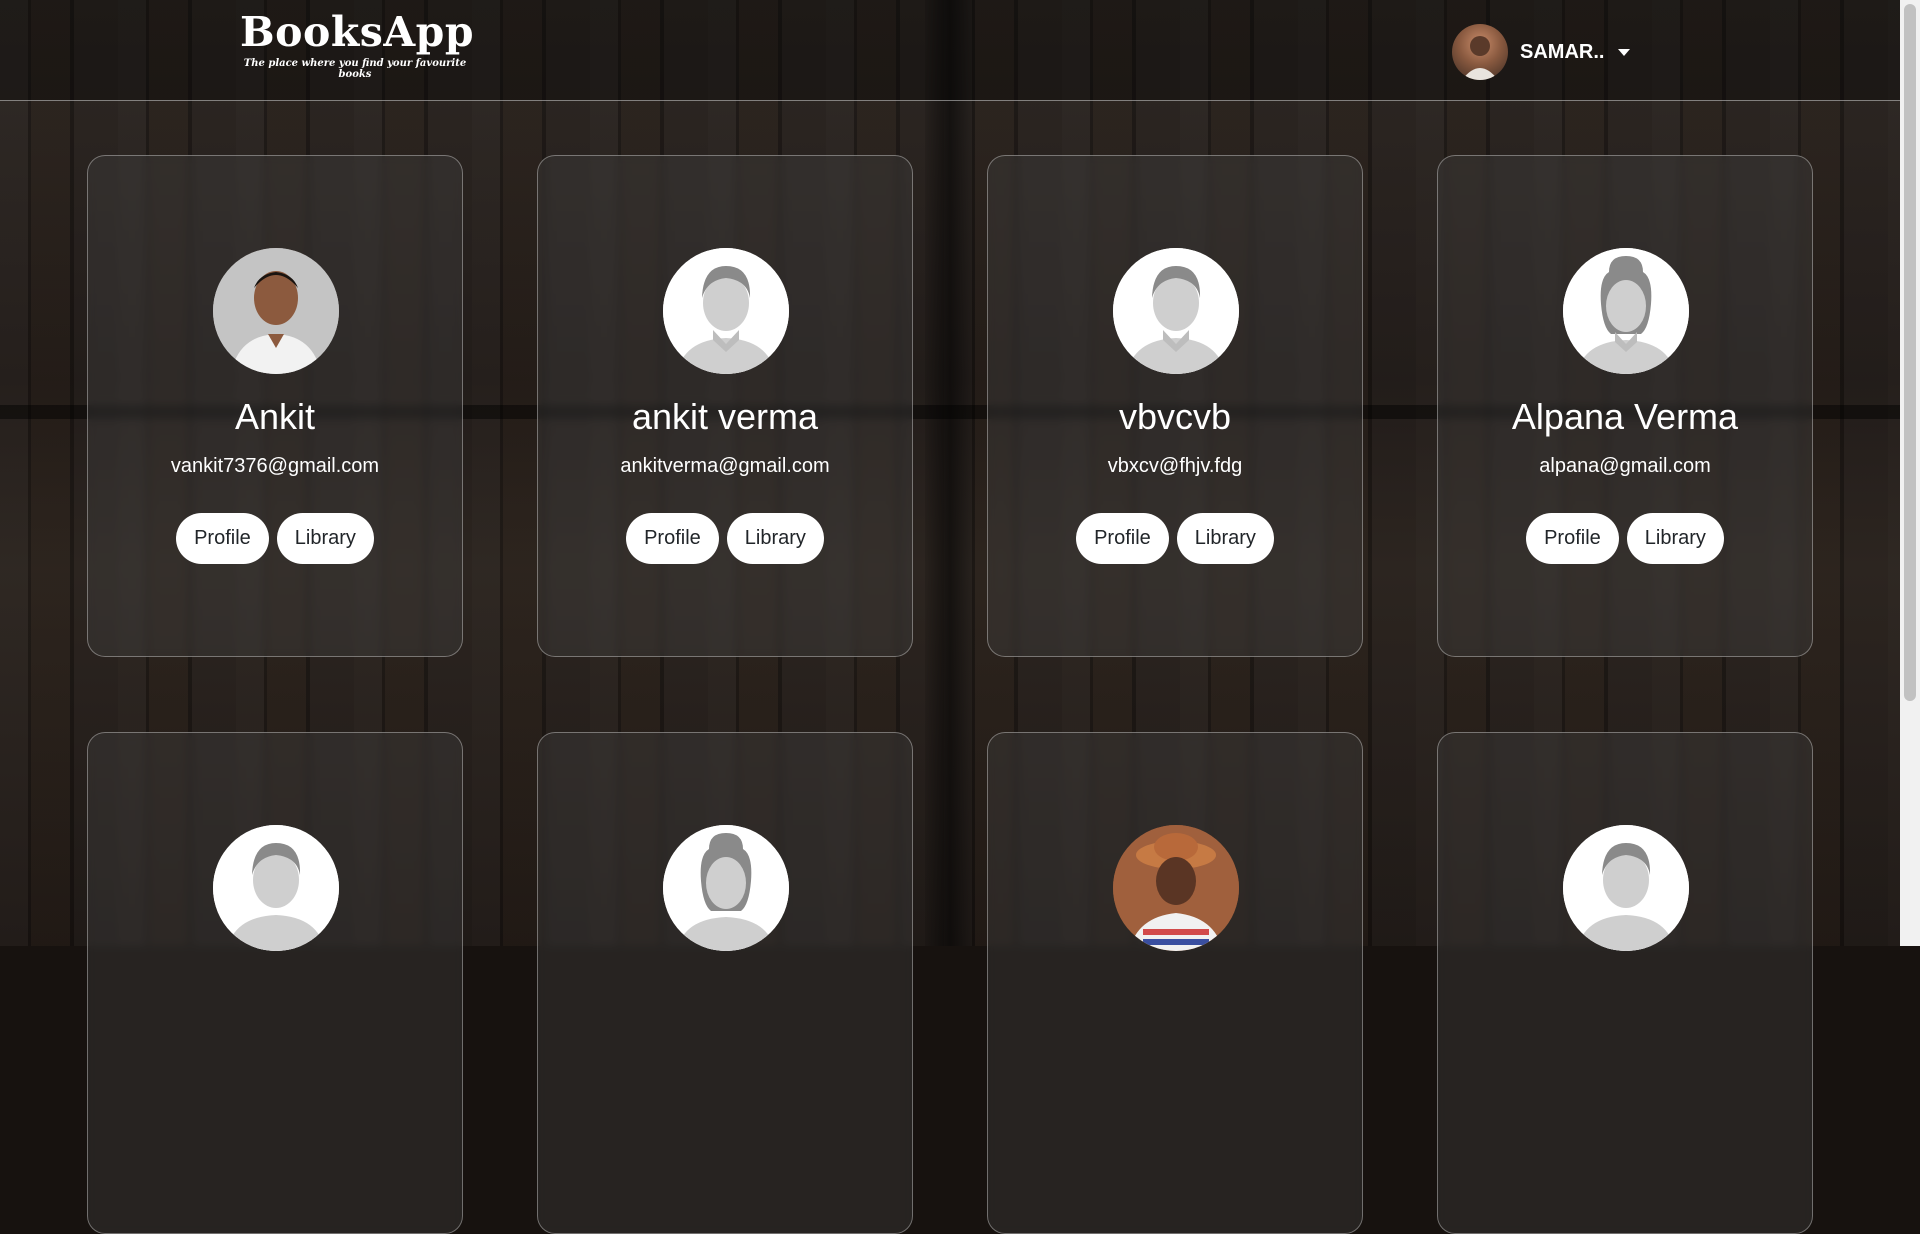  Describe the element at coordinates (1910, 352) in the screenshot. I see `scrollbar-thumb` at that location.